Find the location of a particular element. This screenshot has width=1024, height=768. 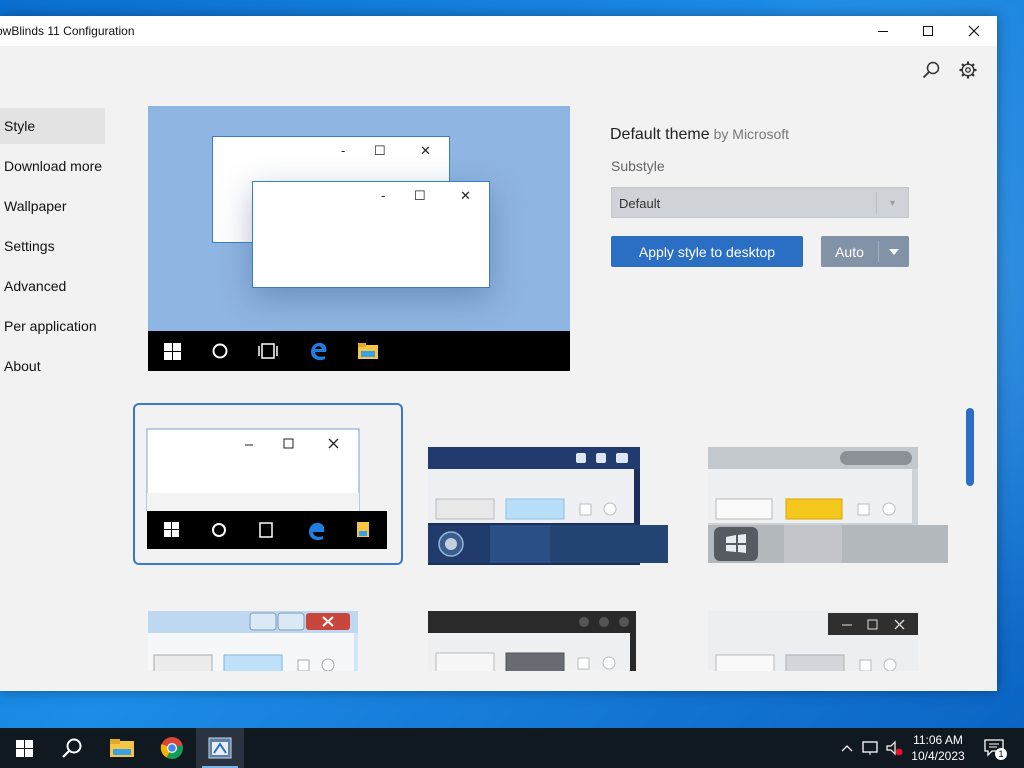

aero-thumbnail is located at coordinates (253, 641).